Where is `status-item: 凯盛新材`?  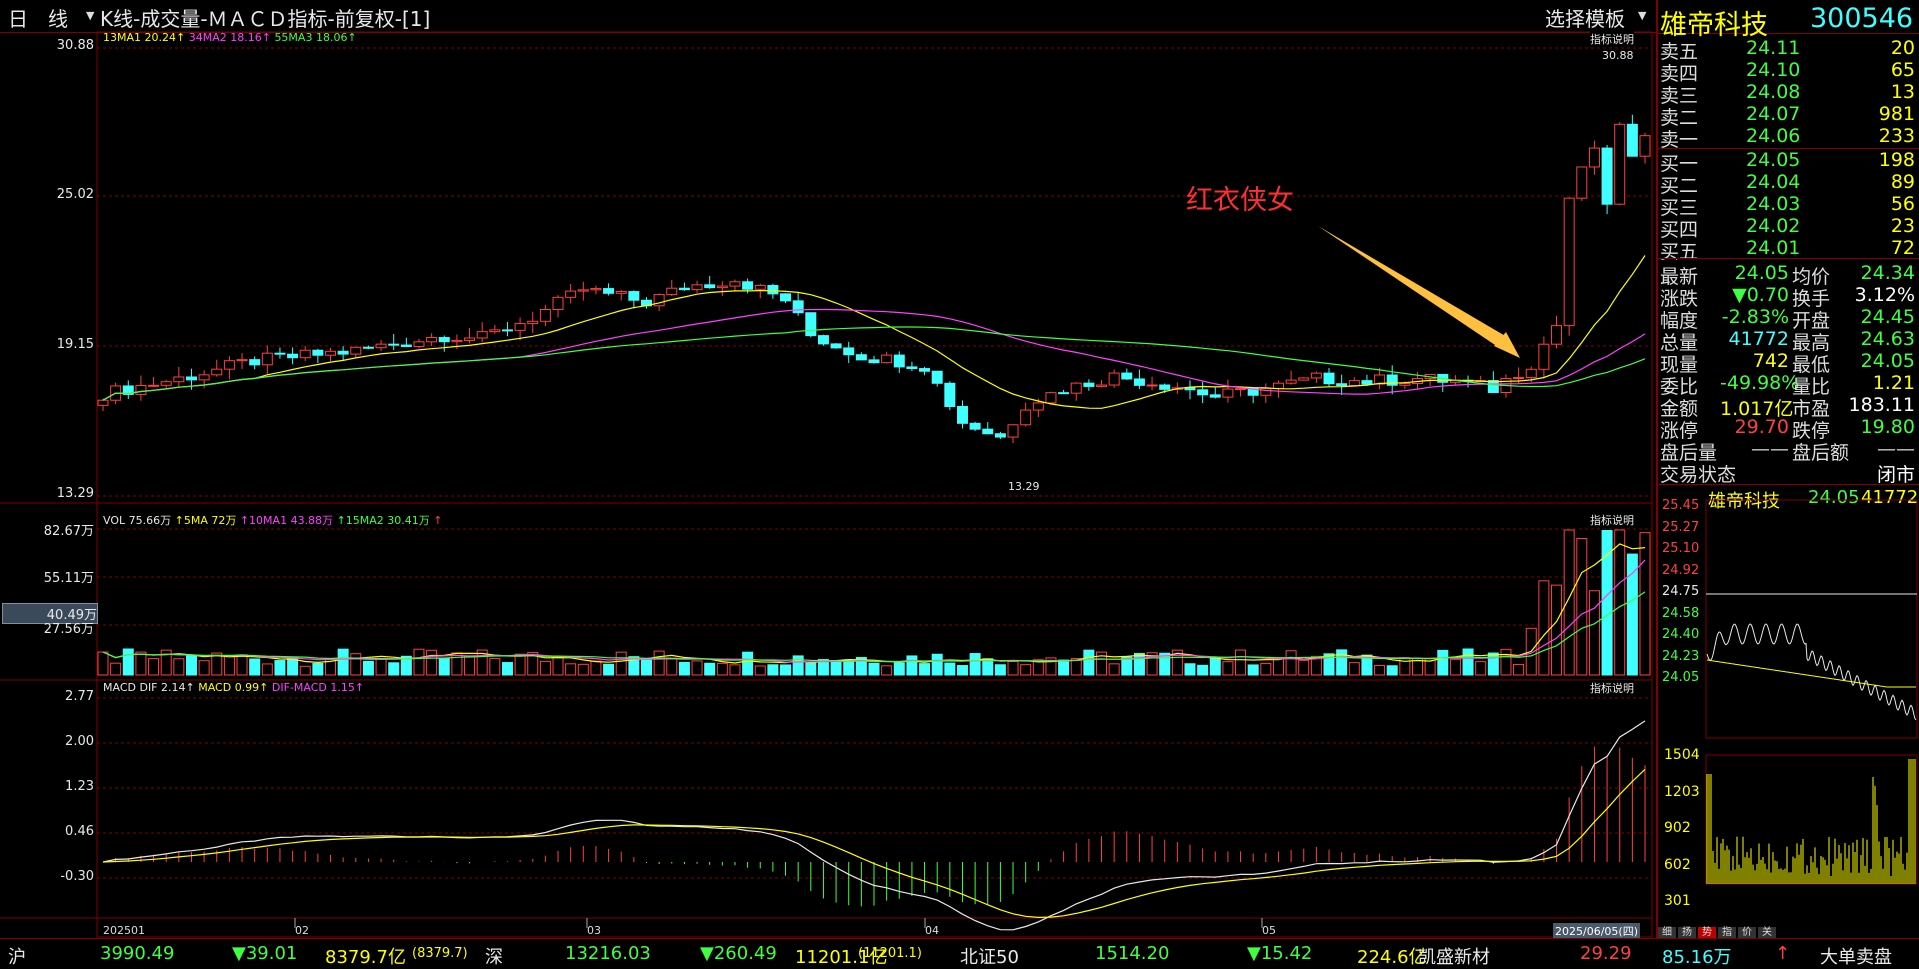 status-item: 凯盛新材 is located at coordinates (1454, 956).